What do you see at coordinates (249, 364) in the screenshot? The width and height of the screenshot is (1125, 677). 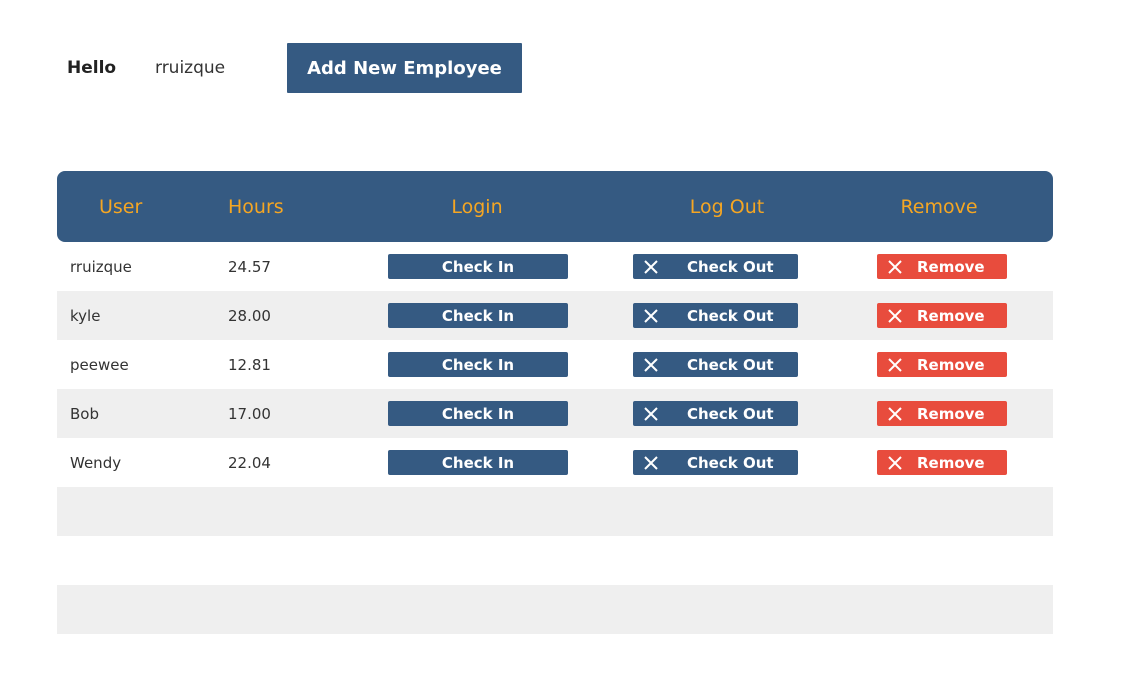 I see `hours-cell: 12.81` at bounding box center [249, 364].